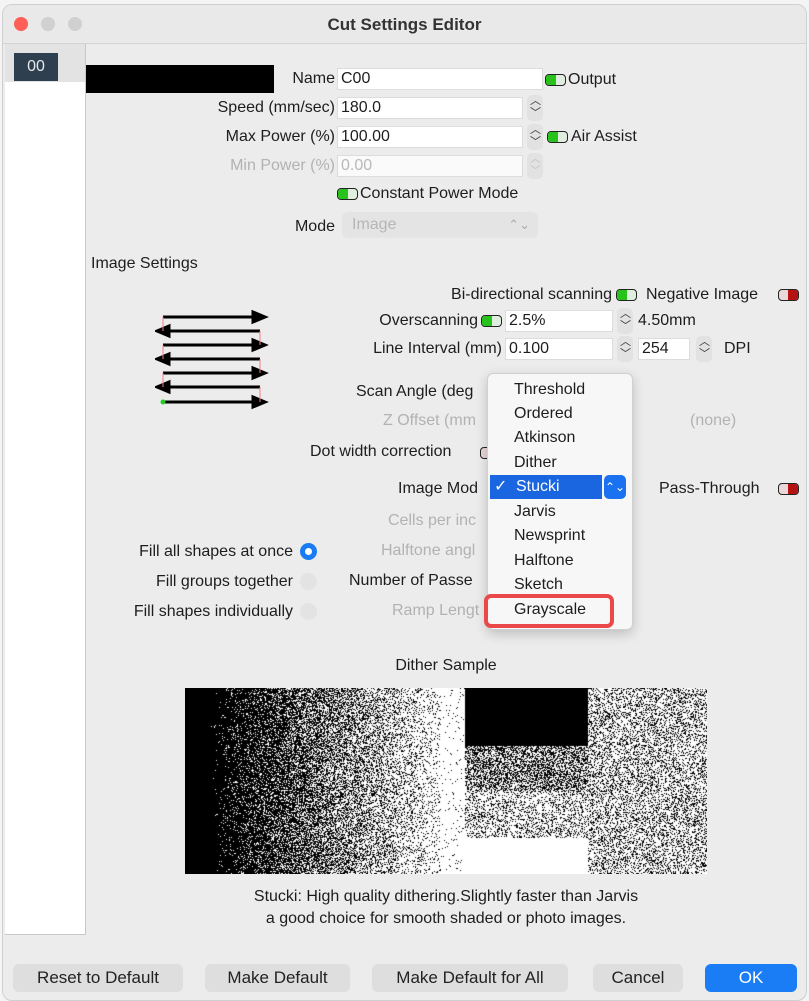 The width and height of the screenshot is (809, 1001). I want to click on line-interval-input, so click(559, 349).